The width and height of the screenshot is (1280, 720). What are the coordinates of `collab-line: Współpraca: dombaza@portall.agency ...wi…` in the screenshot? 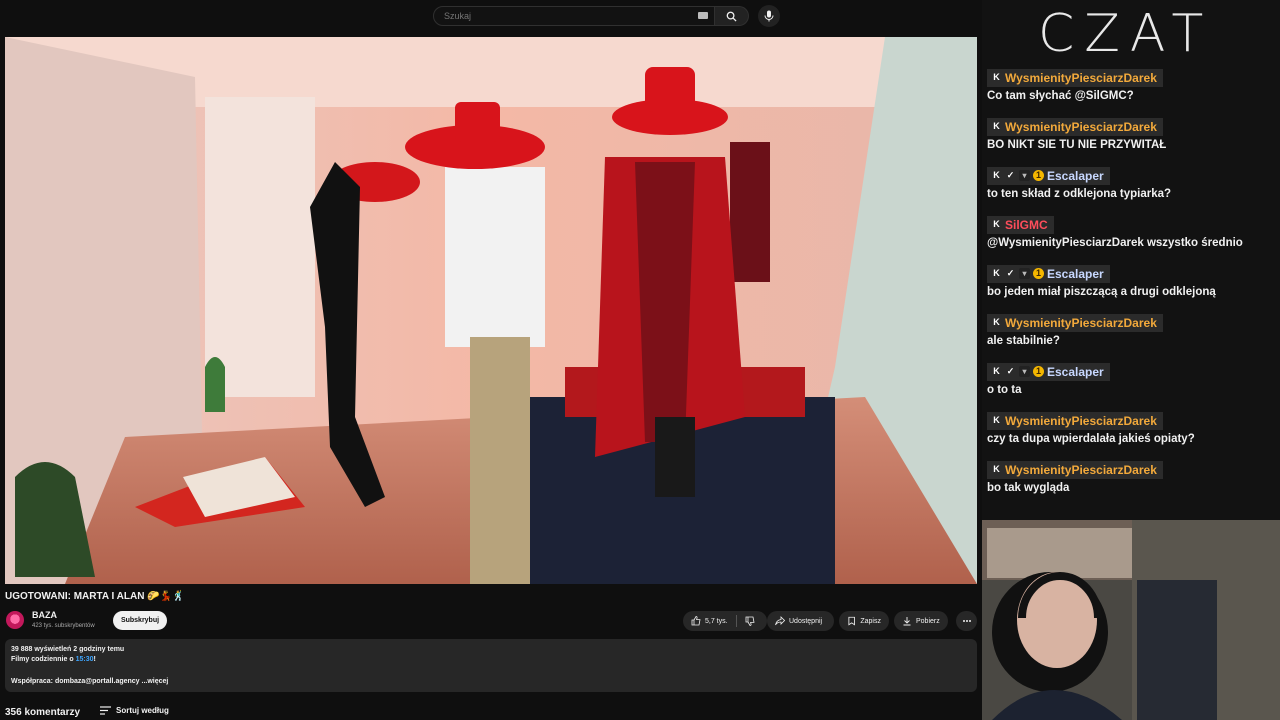 It's located at (89, 681).